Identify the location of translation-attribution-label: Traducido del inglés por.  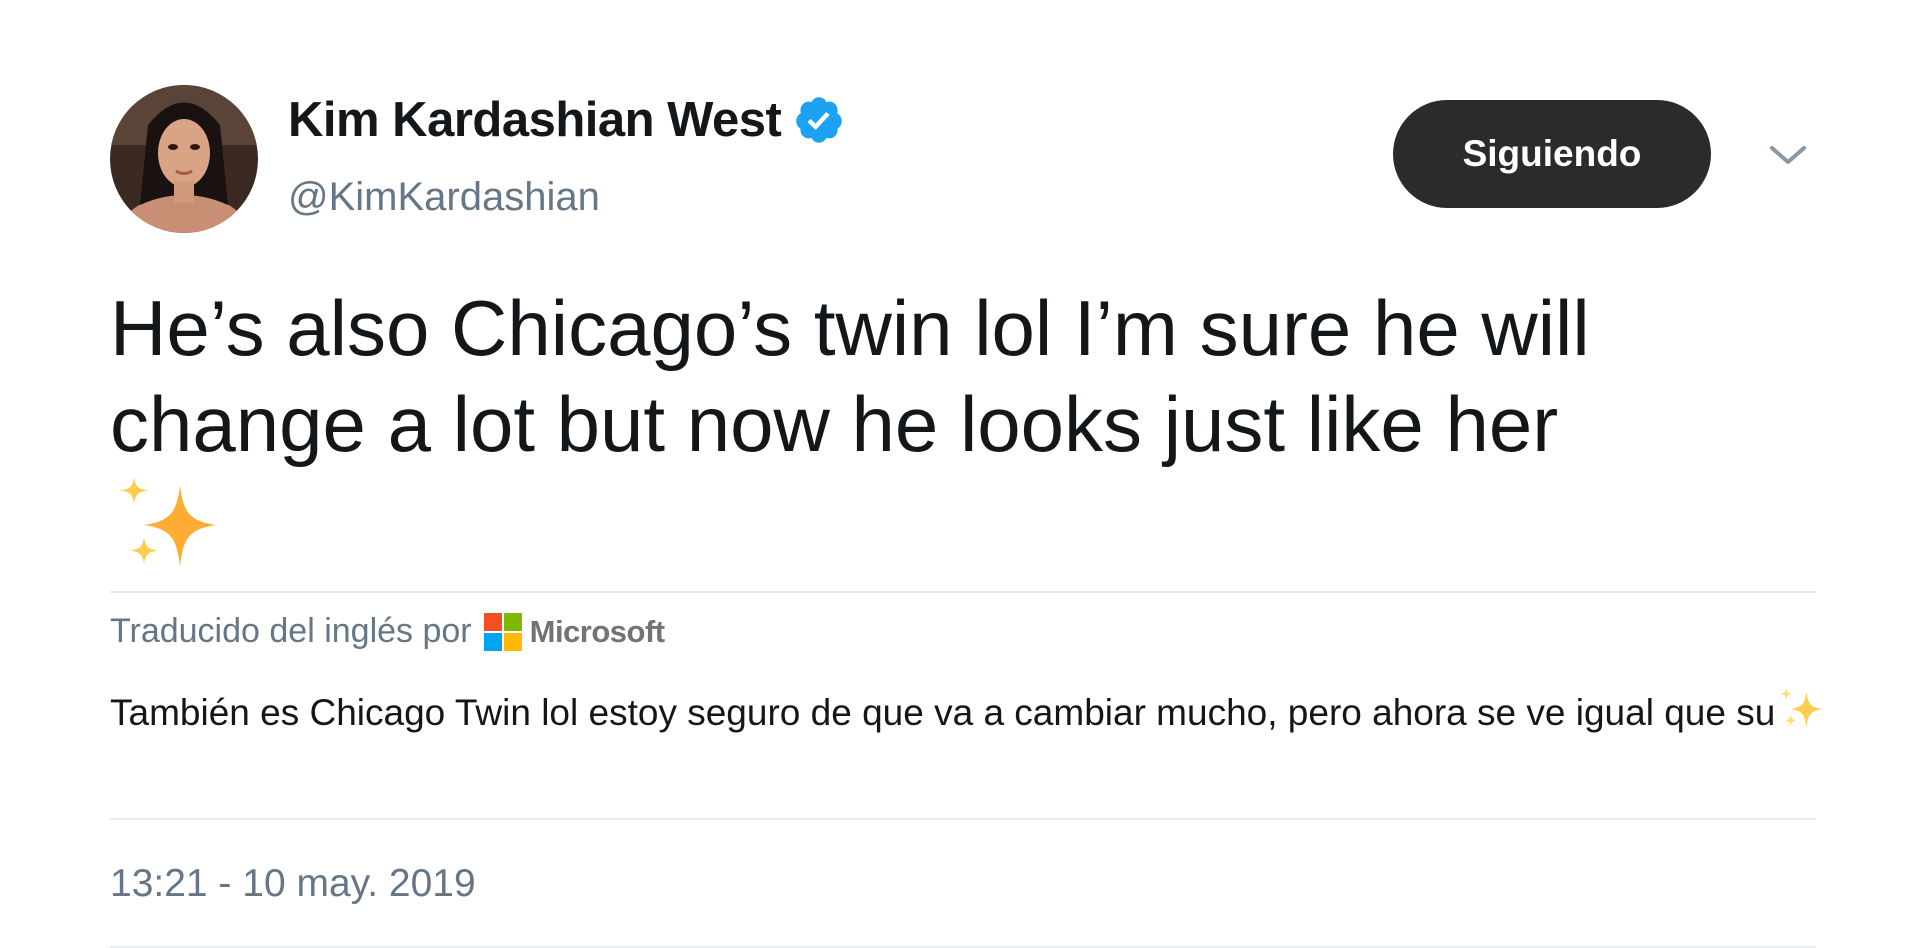
(291, 631).